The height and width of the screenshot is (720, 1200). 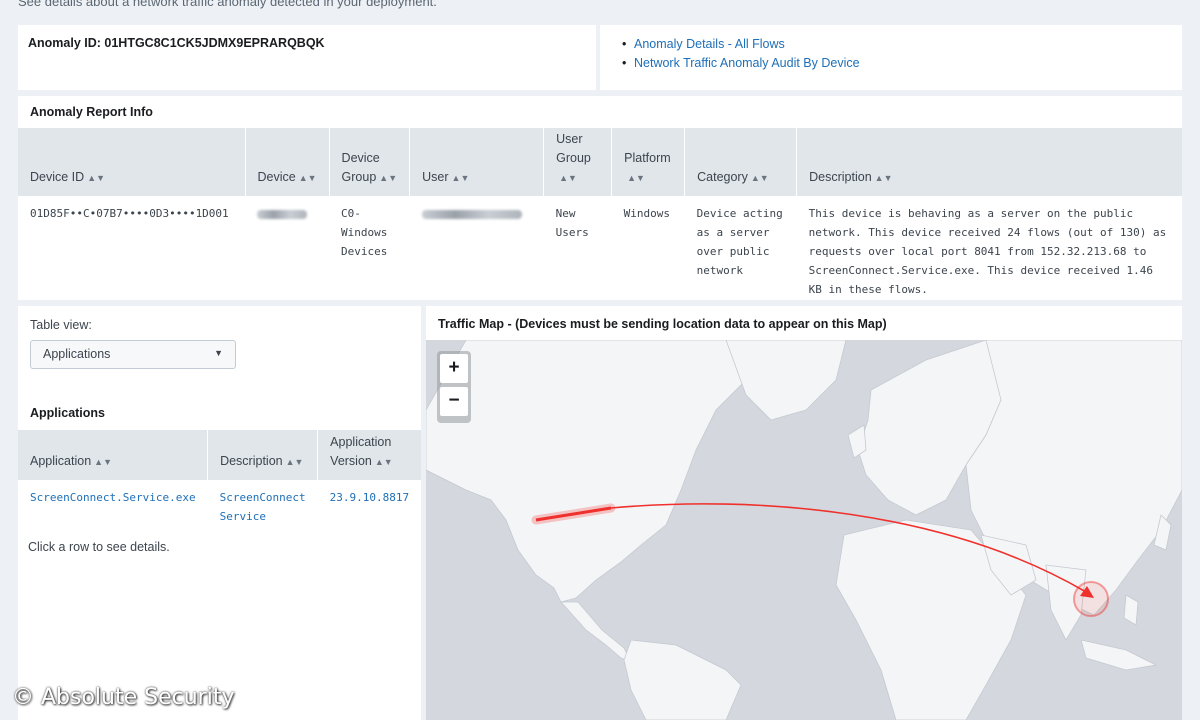 I want to click on column-header-category: Category ▲▼, so click(x=741, y=162).